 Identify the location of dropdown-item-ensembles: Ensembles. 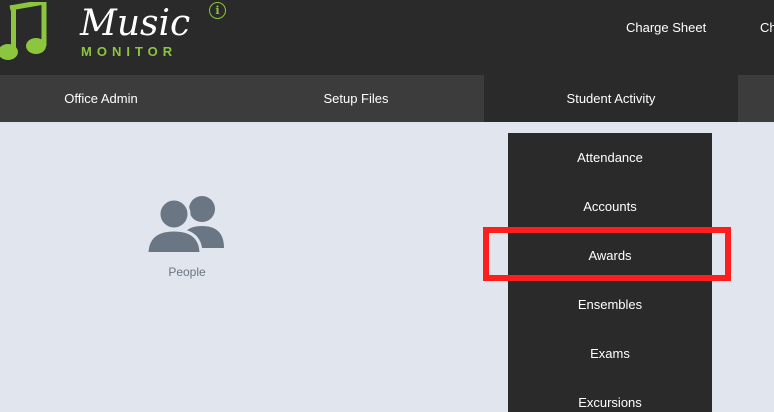
(610, 304).